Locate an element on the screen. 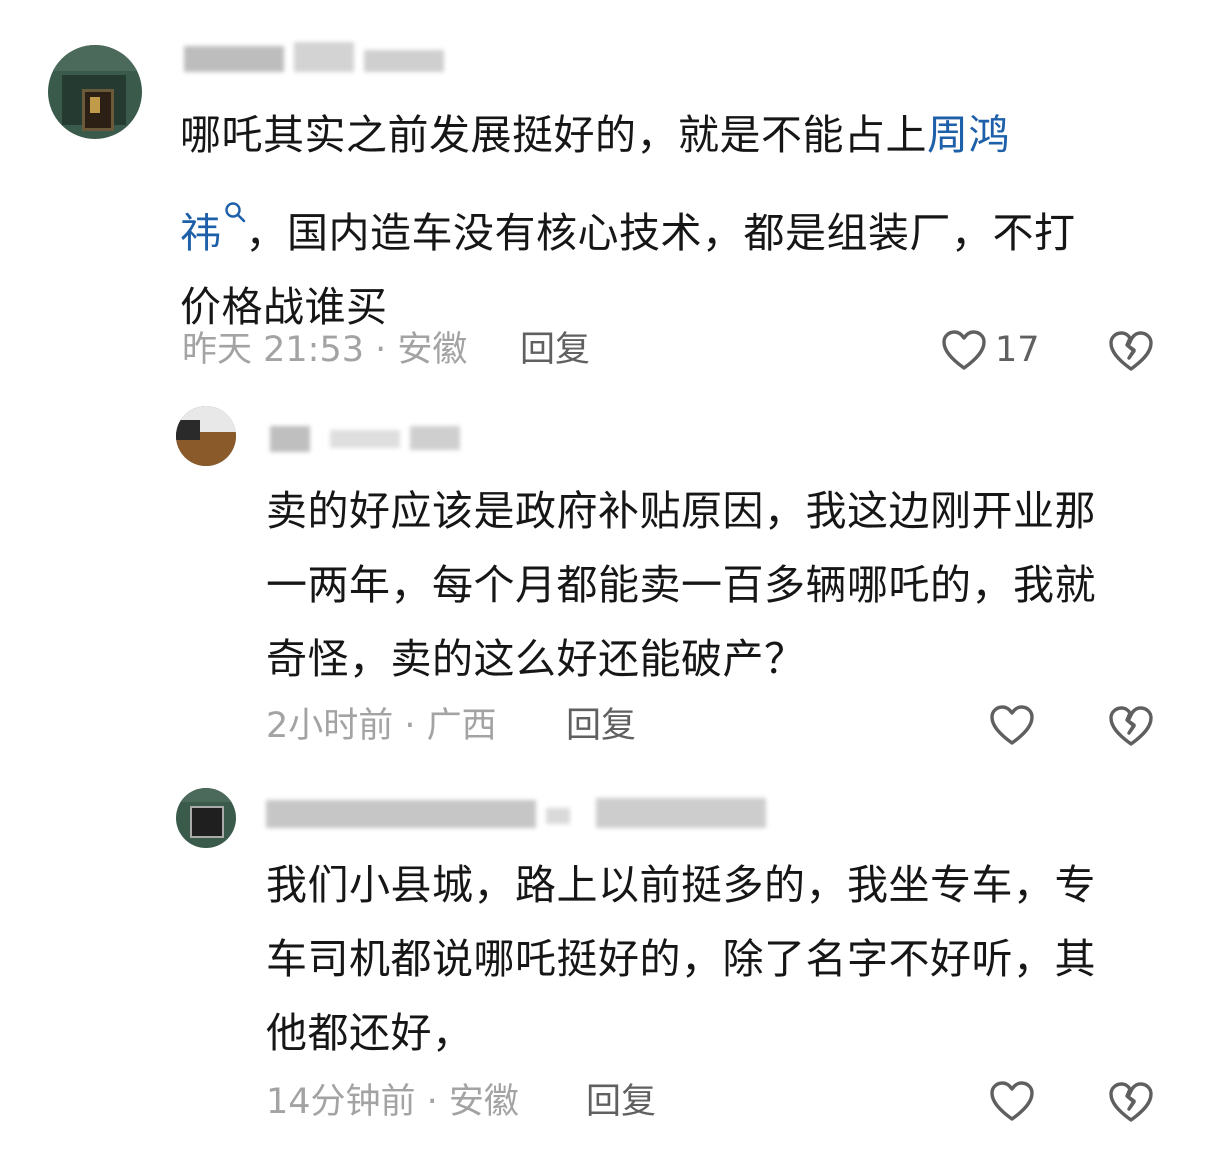  search-icon is located at coordinates (235, 197).